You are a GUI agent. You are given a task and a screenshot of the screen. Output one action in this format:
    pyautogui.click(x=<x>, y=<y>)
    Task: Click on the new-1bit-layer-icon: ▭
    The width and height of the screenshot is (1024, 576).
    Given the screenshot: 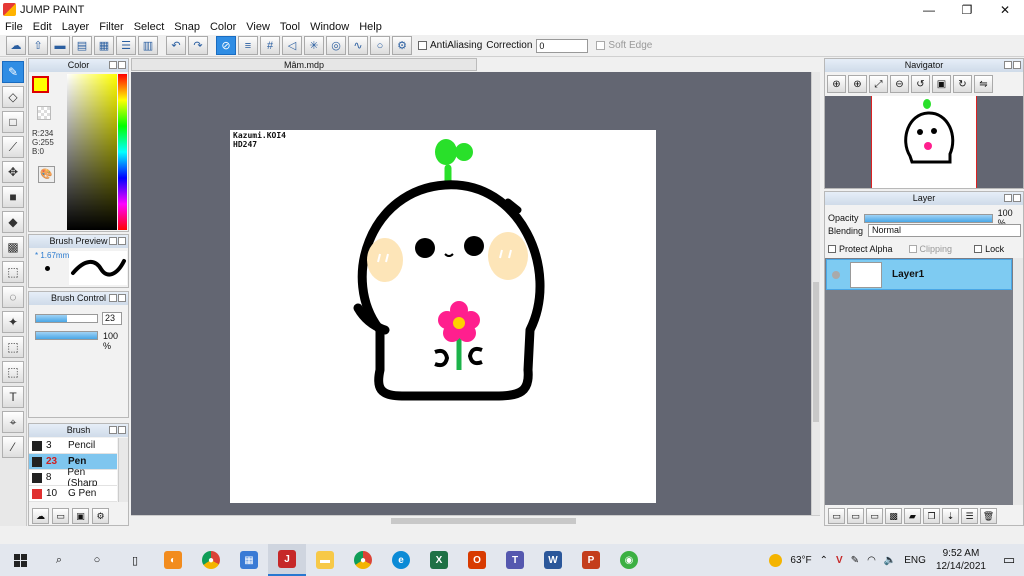 What is the action you would take?
    pyautogui.click(x=874, y=516)
    